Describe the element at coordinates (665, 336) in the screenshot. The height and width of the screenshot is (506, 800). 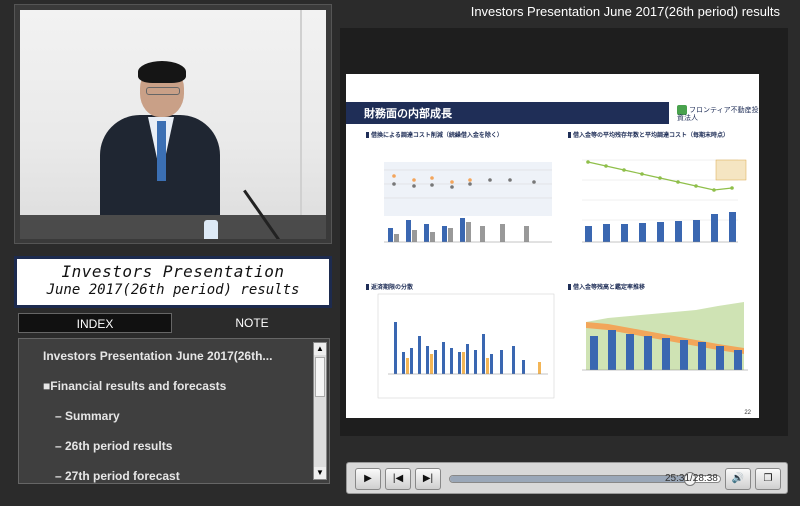
I see `chart-4-graphic` at that location.